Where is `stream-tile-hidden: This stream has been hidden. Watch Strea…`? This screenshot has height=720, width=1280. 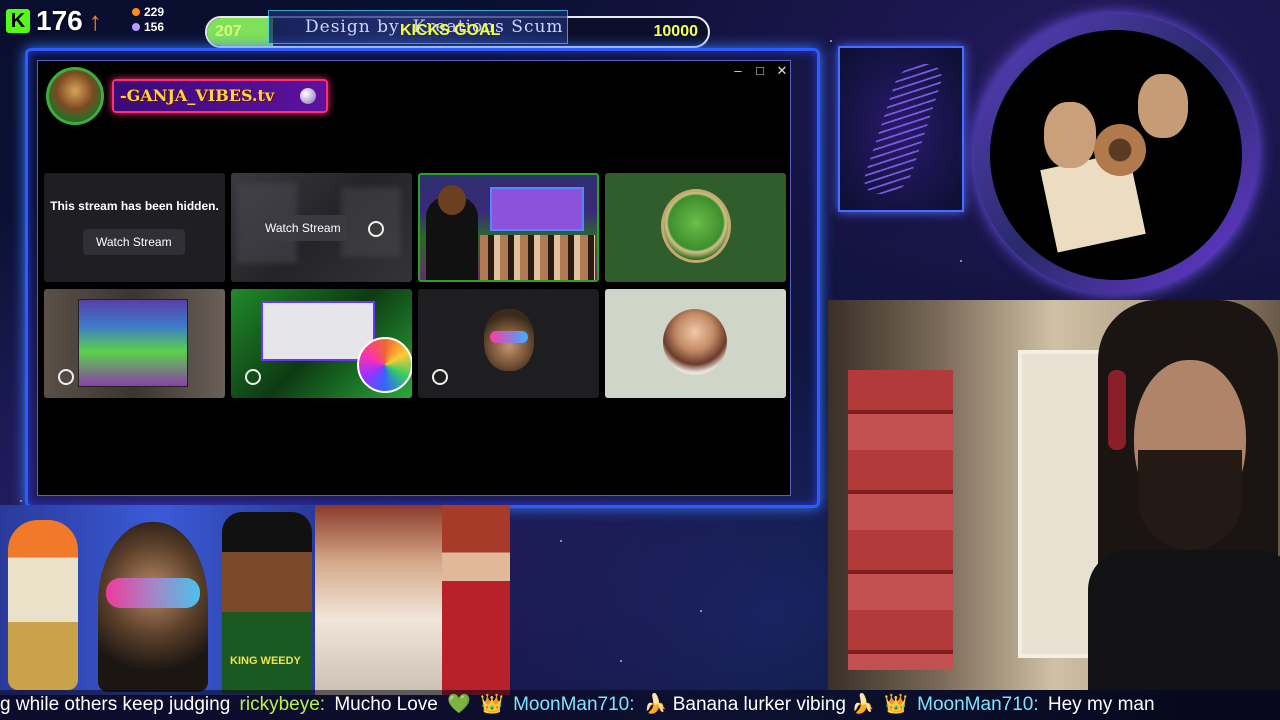
stream-tile-hidden: This stream has been hidden. Watch Strea… is located at coordinates (134, 227).